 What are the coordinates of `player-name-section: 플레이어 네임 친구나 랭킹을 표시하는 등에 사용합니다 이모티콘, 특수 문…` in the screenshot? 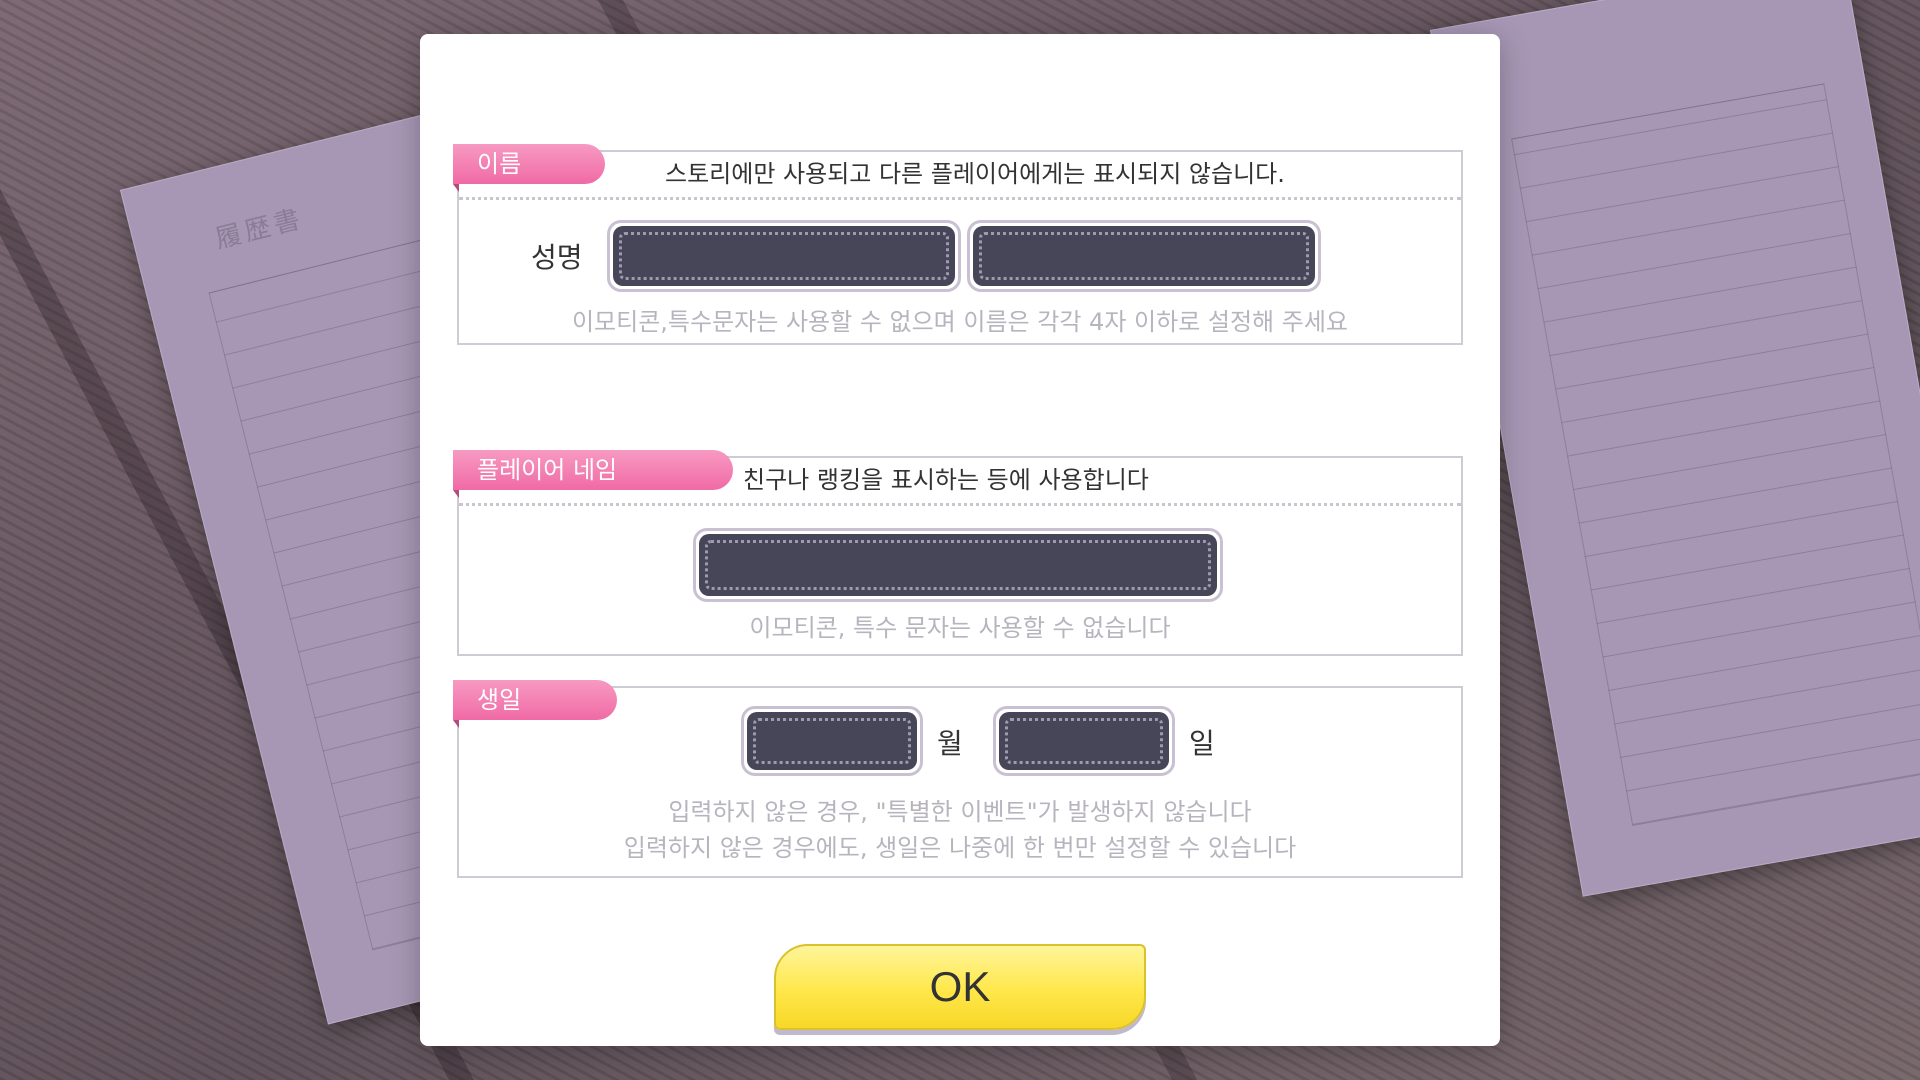 It's located at (958, 553).